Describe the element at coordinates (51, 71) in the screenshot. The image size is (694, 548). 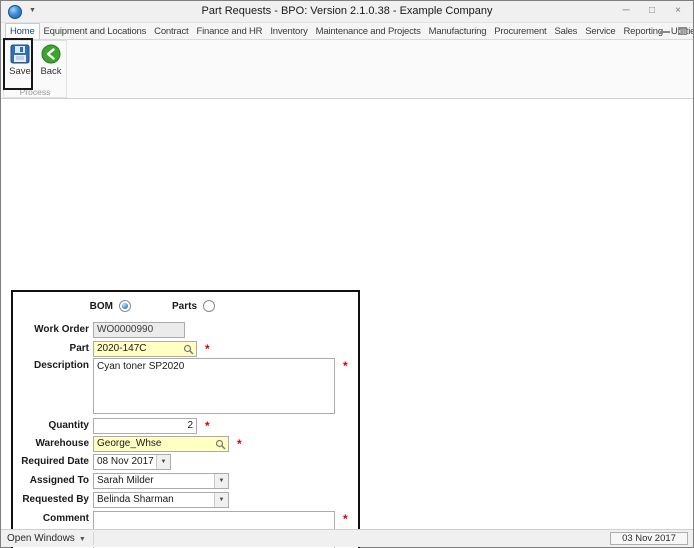
I see `back-button-label: Back` at that location.